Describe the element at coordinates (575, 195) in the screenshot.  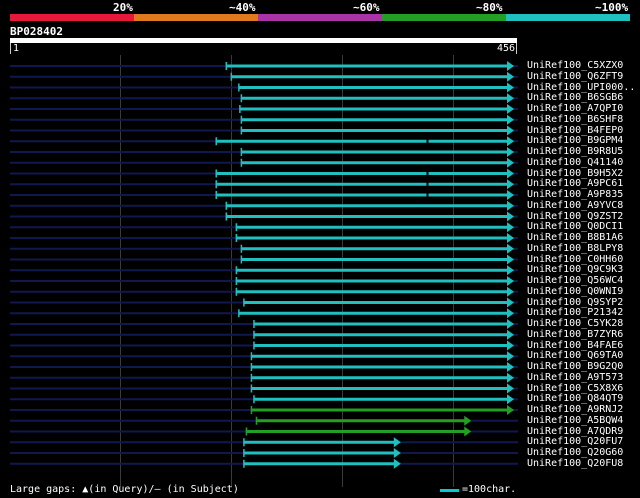
I see `hit-label: UniRef100_A9P835` at that location.